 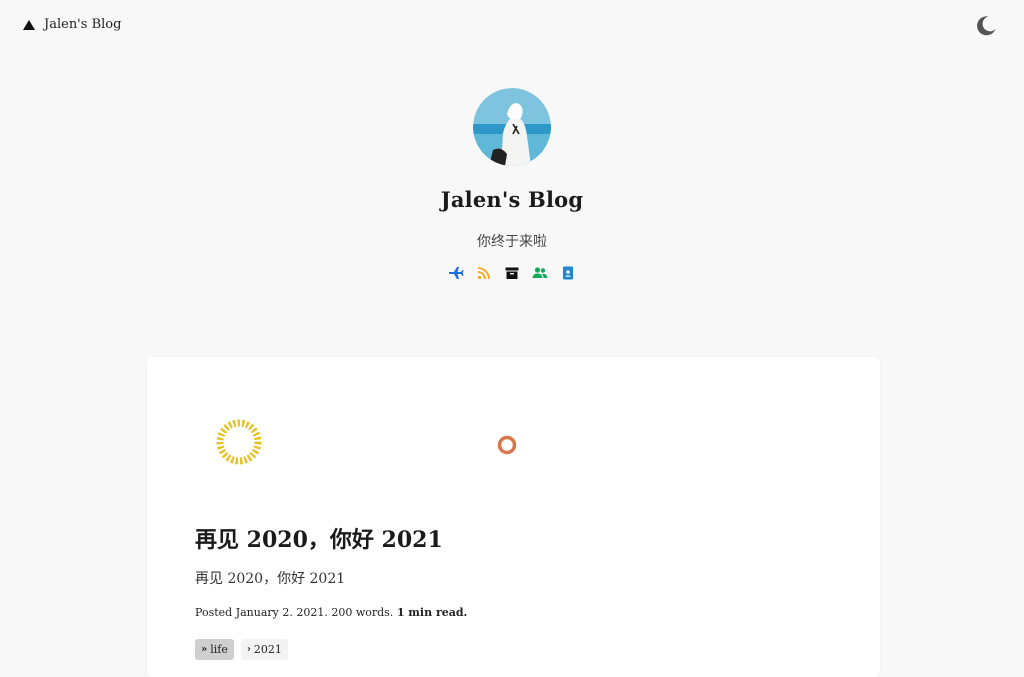 I want to click on post-read-time: 1 min read., so click(x=432, y=612).